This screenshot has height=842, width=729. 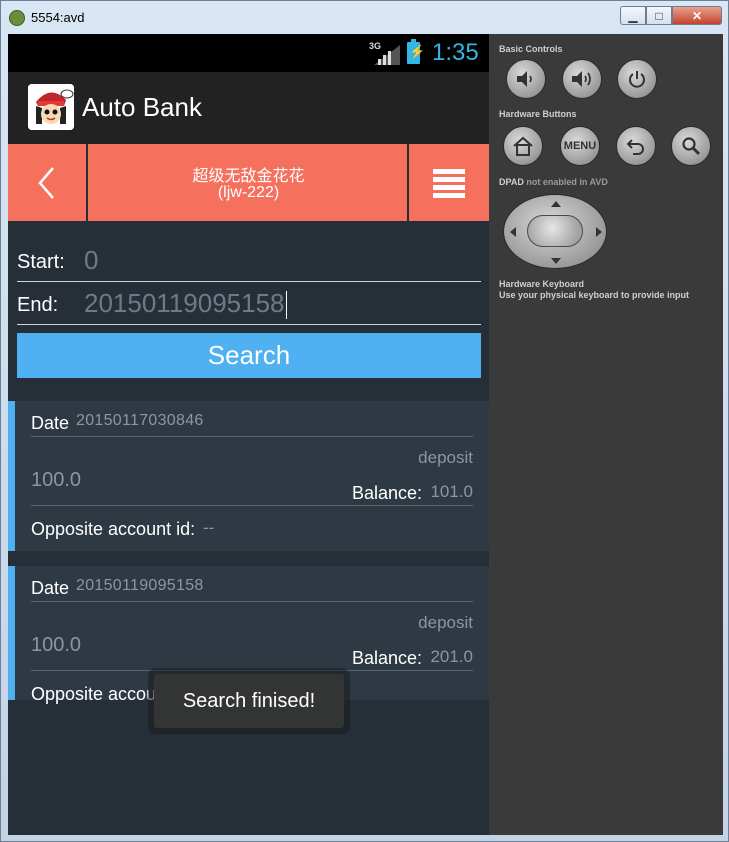 I want to click on hamburger-menu-icon, so click(x=449, y=183).